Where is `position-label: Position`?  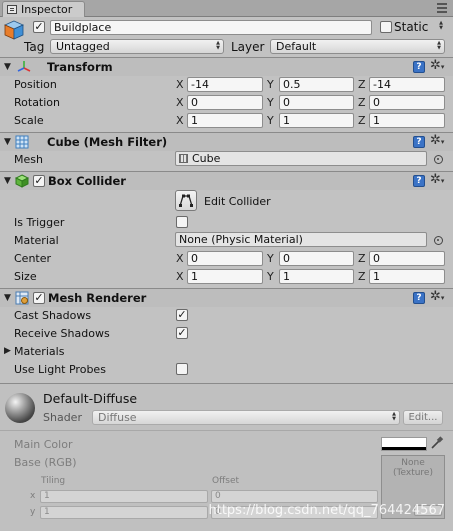
position-label: Position is located at coordinates (35, 84).